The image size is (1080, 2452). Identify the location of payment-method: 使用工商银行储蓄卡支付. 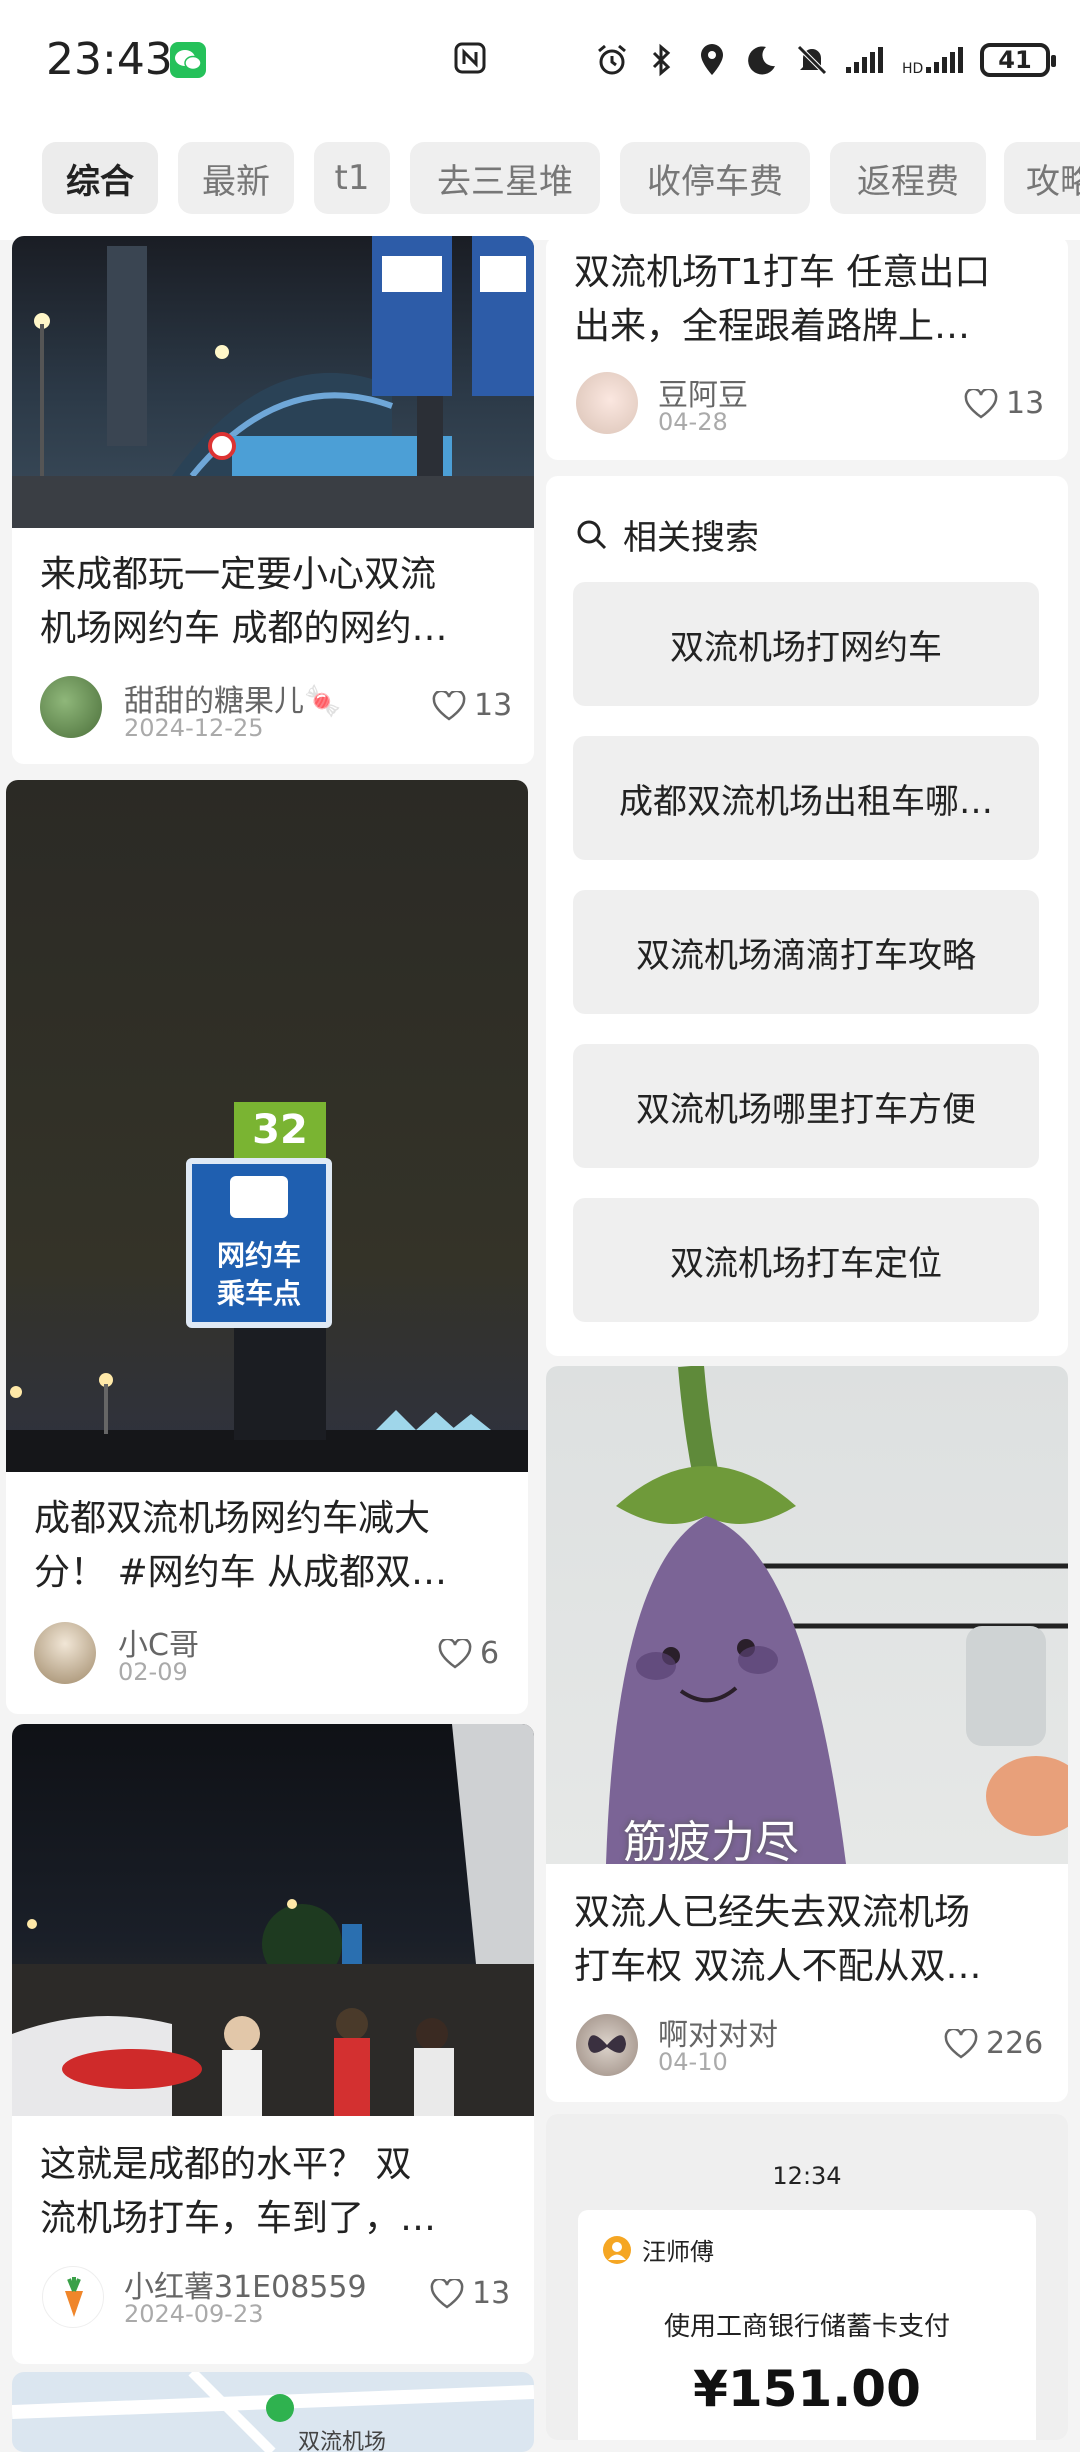
(806, 2327).